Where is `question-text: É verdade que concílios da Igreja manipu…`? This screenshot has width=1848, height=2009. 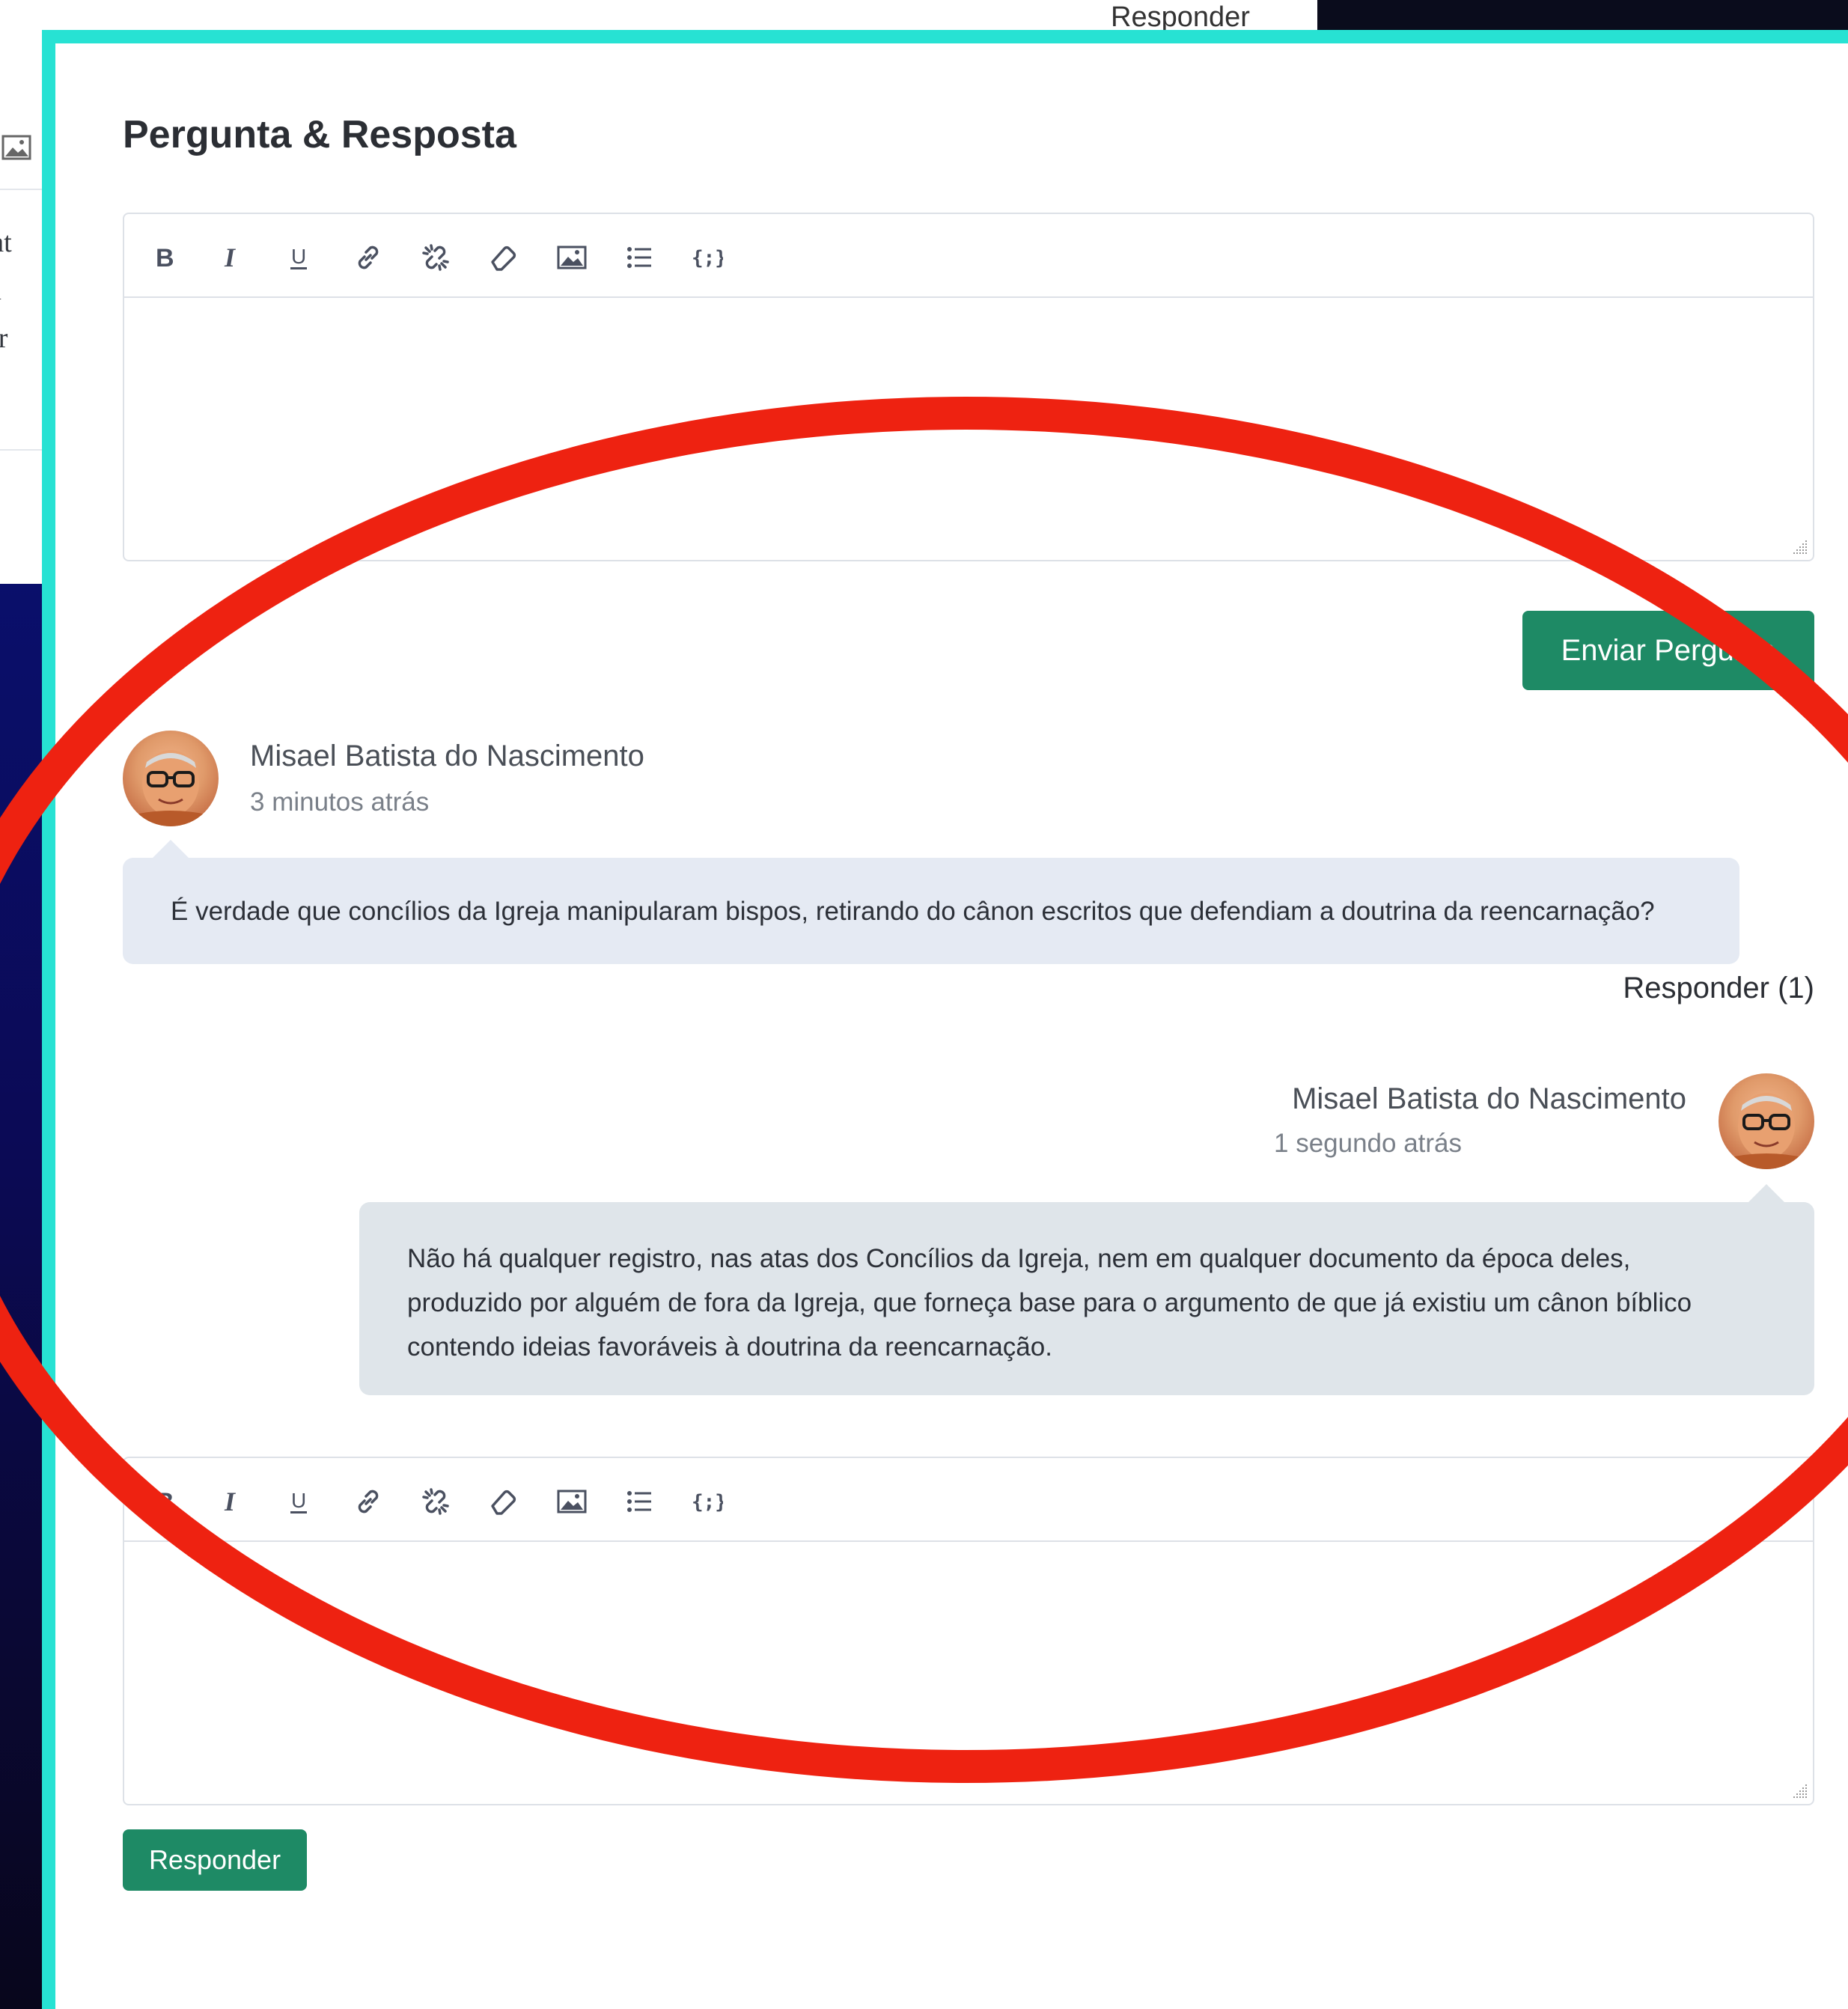
question-text: É verdade que concílios da Igreja manipu… is located at coordinates (913, 911).